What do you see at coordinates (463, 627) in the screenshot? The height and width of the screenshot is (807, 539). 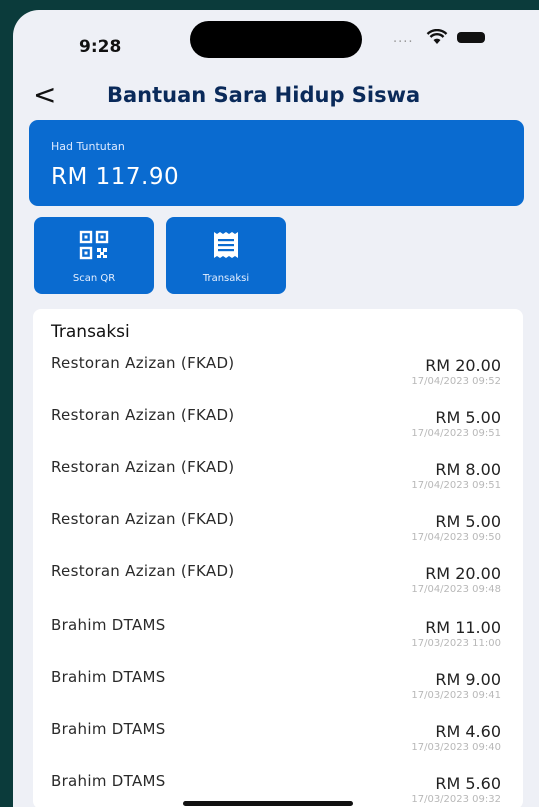 I see `transaction-amount: RM 11.00` at bounding box center [463, 627].